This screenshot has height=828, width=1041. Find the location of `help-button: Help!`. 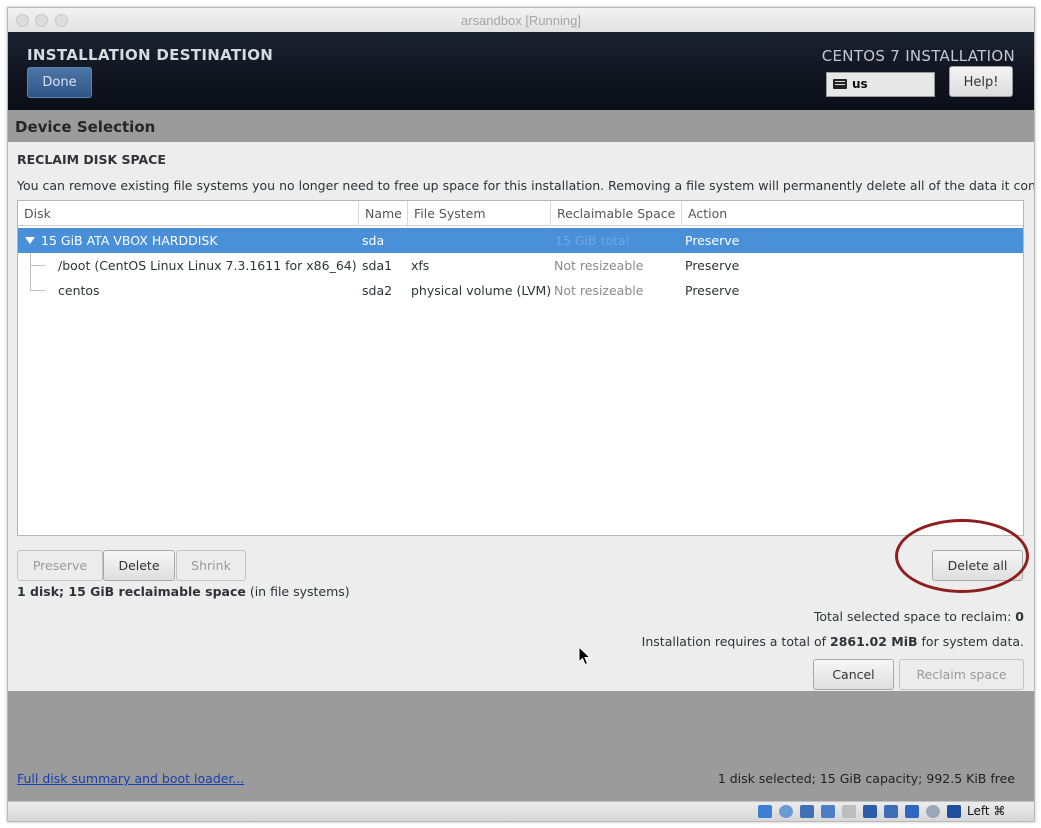

help-button: Help! is located at coordinates (981, 81).